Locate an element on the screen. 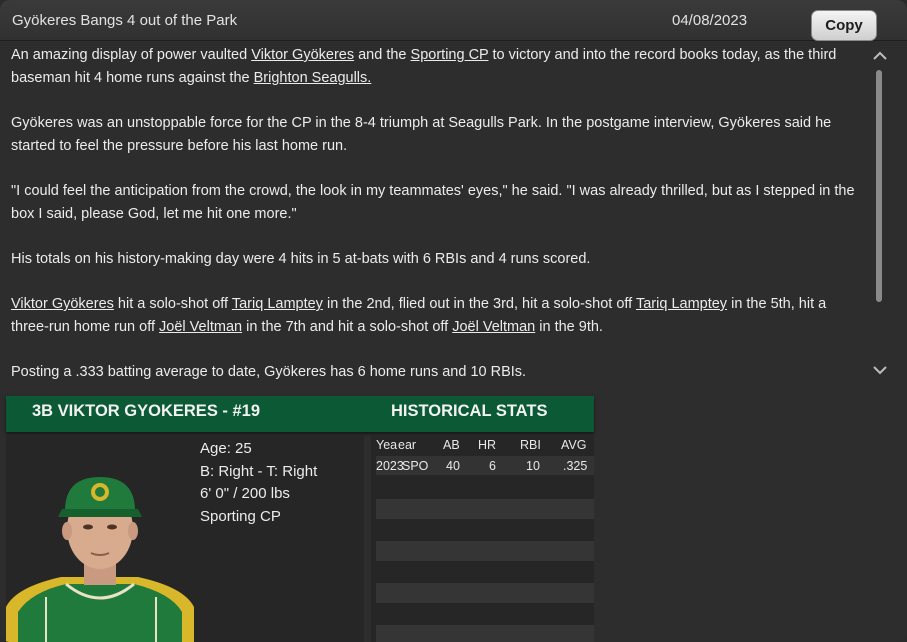  article-link: Sporting CP is located at coordinates (450, 55).